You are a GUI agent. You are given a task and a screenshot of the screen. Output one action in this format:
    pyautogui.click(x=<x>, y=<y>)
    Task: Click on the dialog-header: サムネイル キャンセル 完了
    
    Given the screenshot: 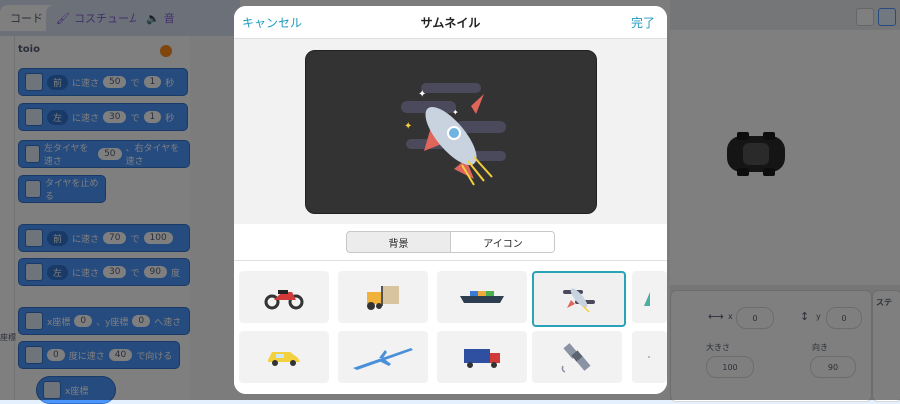 What is the action you would take?
    pyautogui.click(x=450, y=22)
    